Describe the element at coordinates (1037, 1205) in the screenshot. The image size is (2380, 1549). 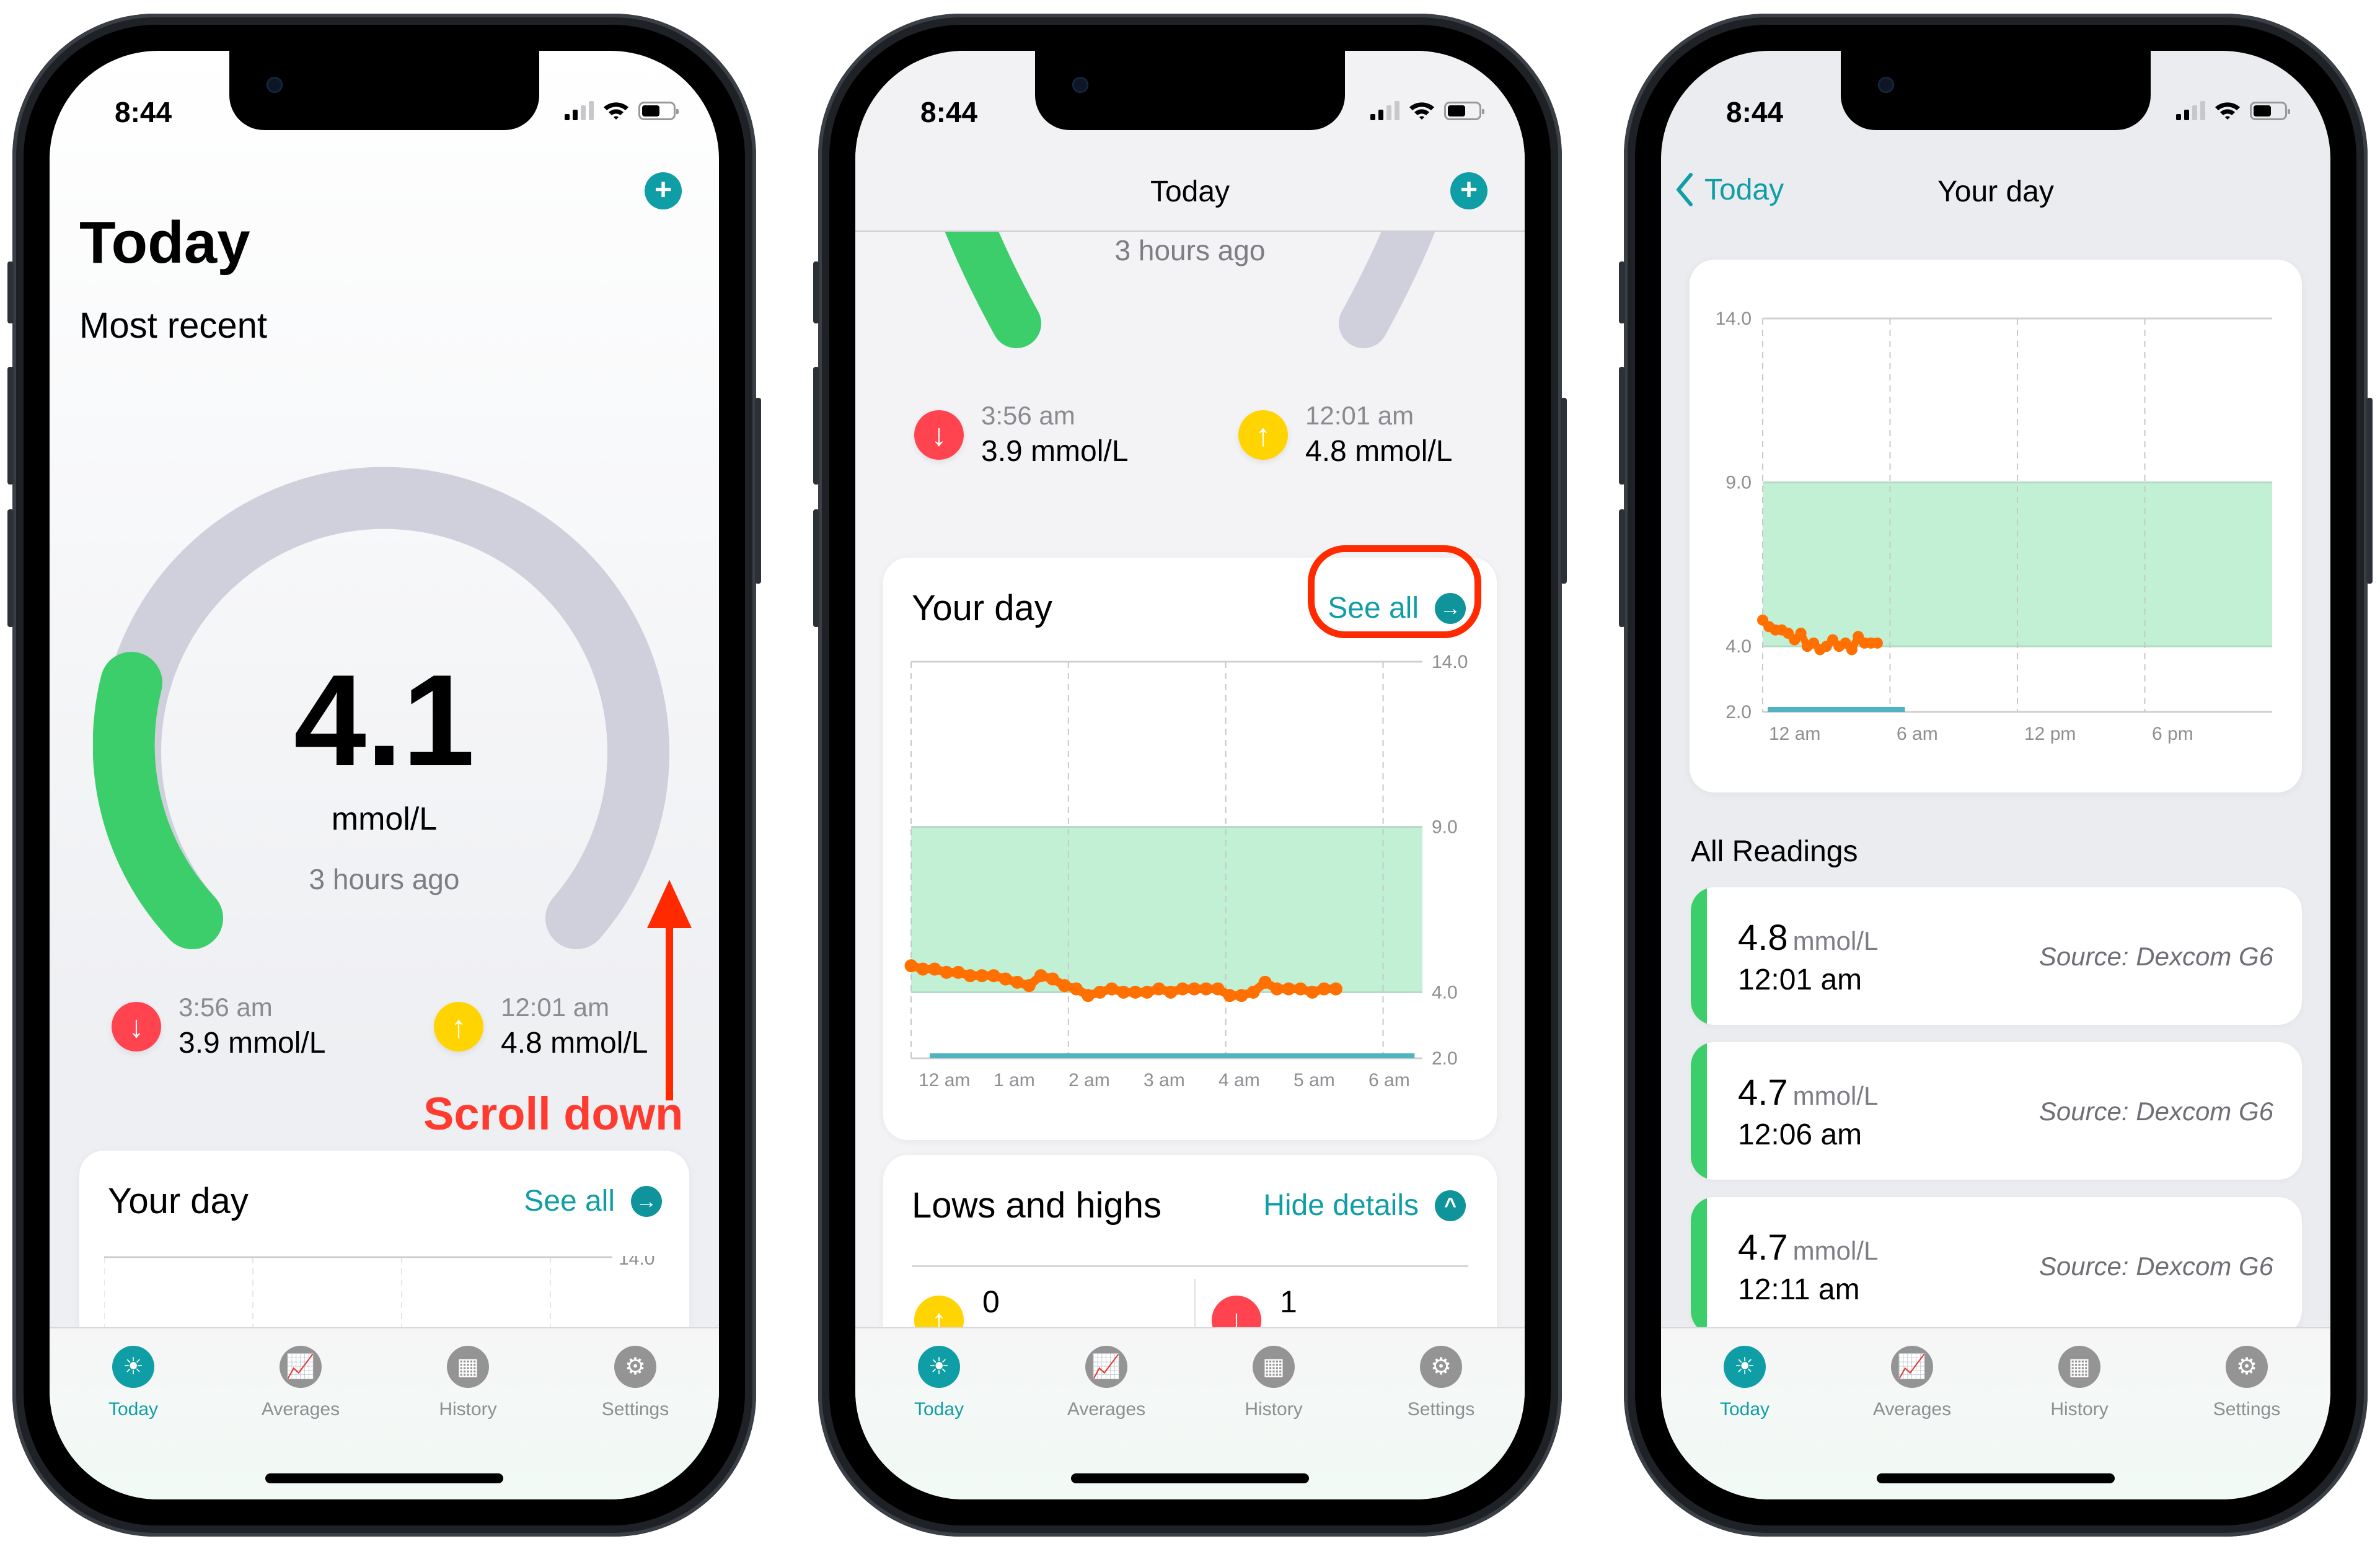
I see `card-title: Lows and highs` at that location.